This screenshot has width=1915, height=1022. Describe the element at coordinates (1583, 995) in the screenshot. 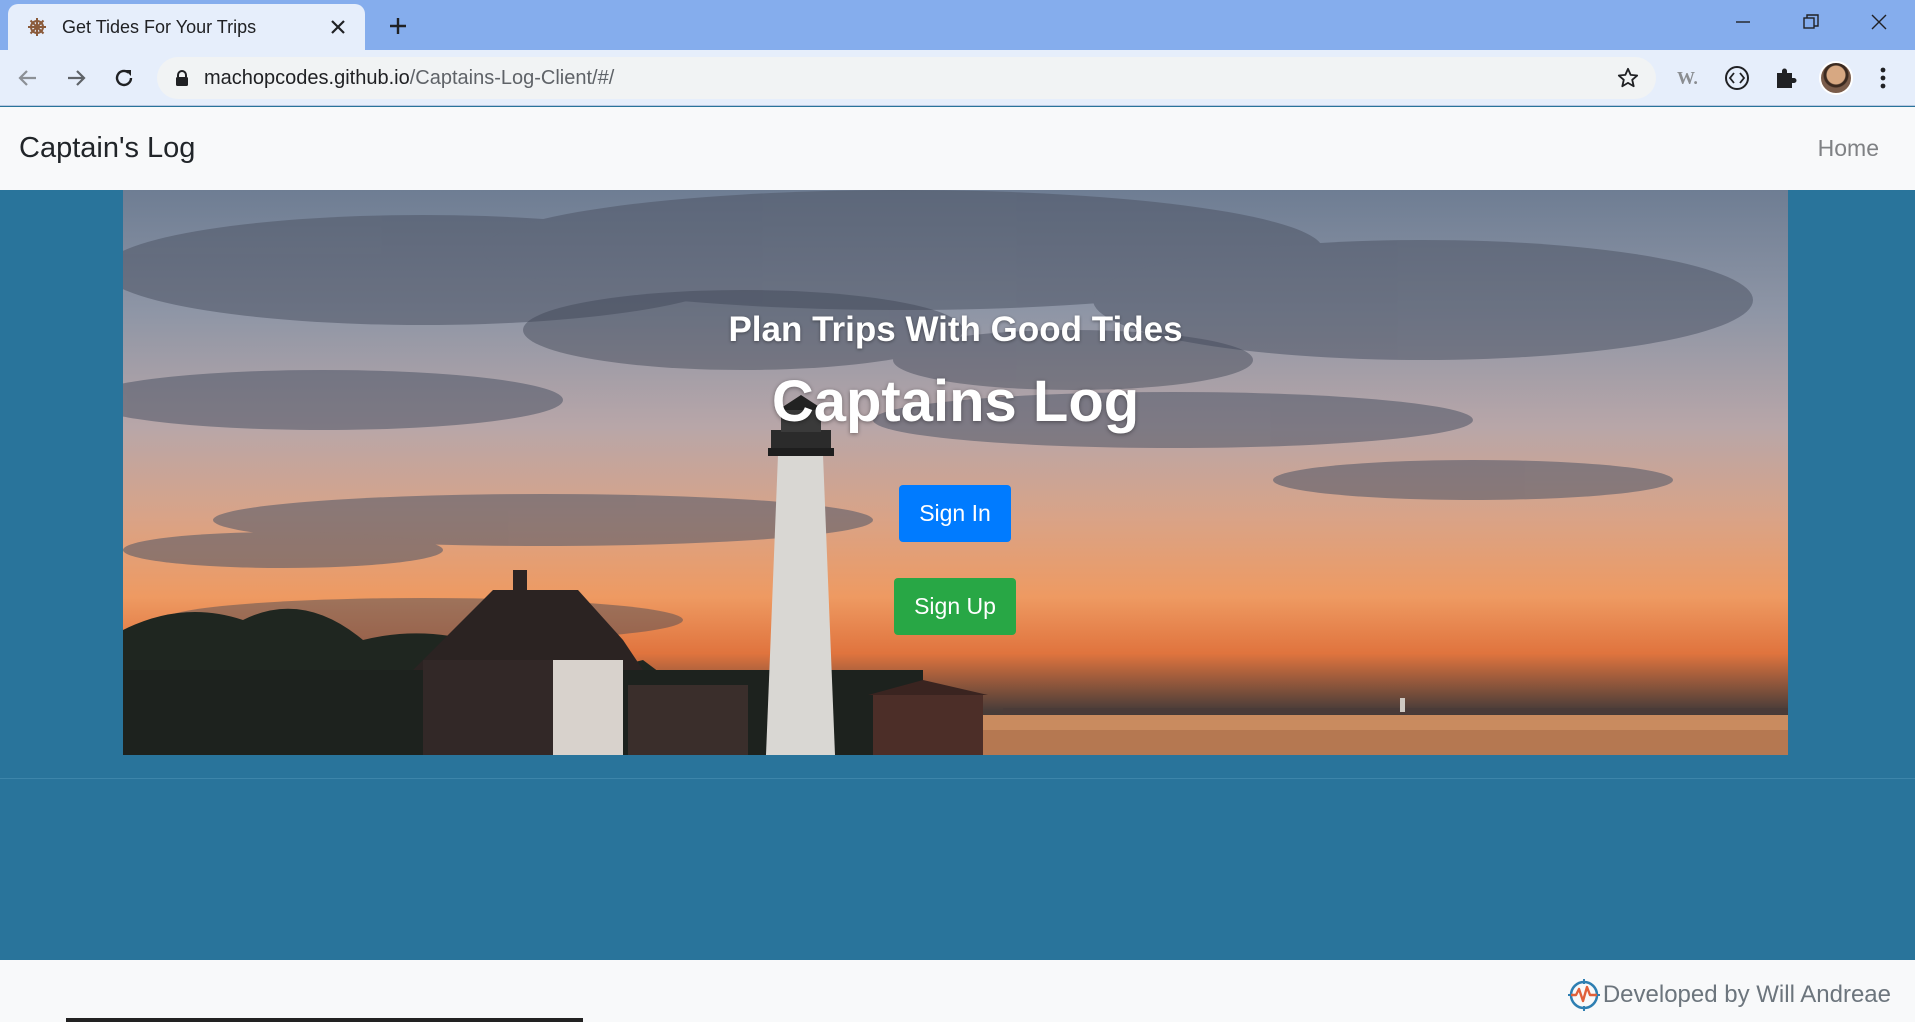

I see `developer-logo-icon` at that location.